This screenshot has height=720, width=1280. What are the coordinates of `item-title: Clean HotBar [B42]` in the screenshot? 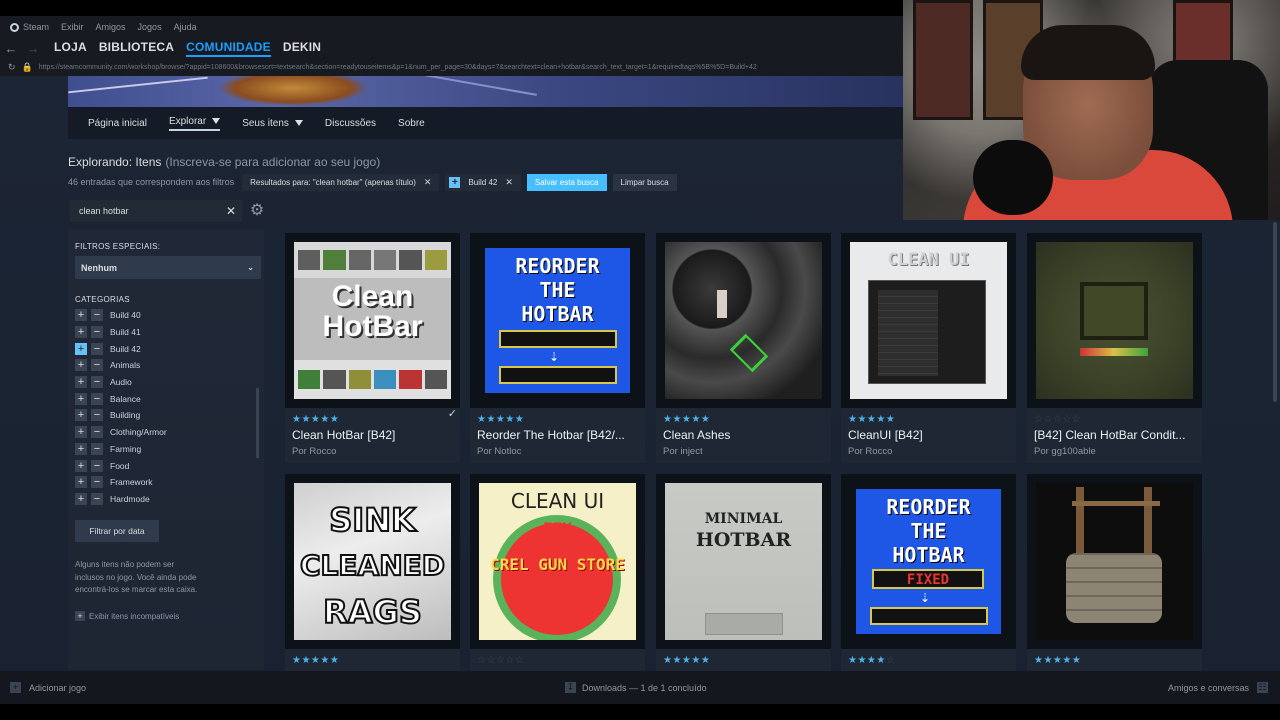 It's located at (373, 435).